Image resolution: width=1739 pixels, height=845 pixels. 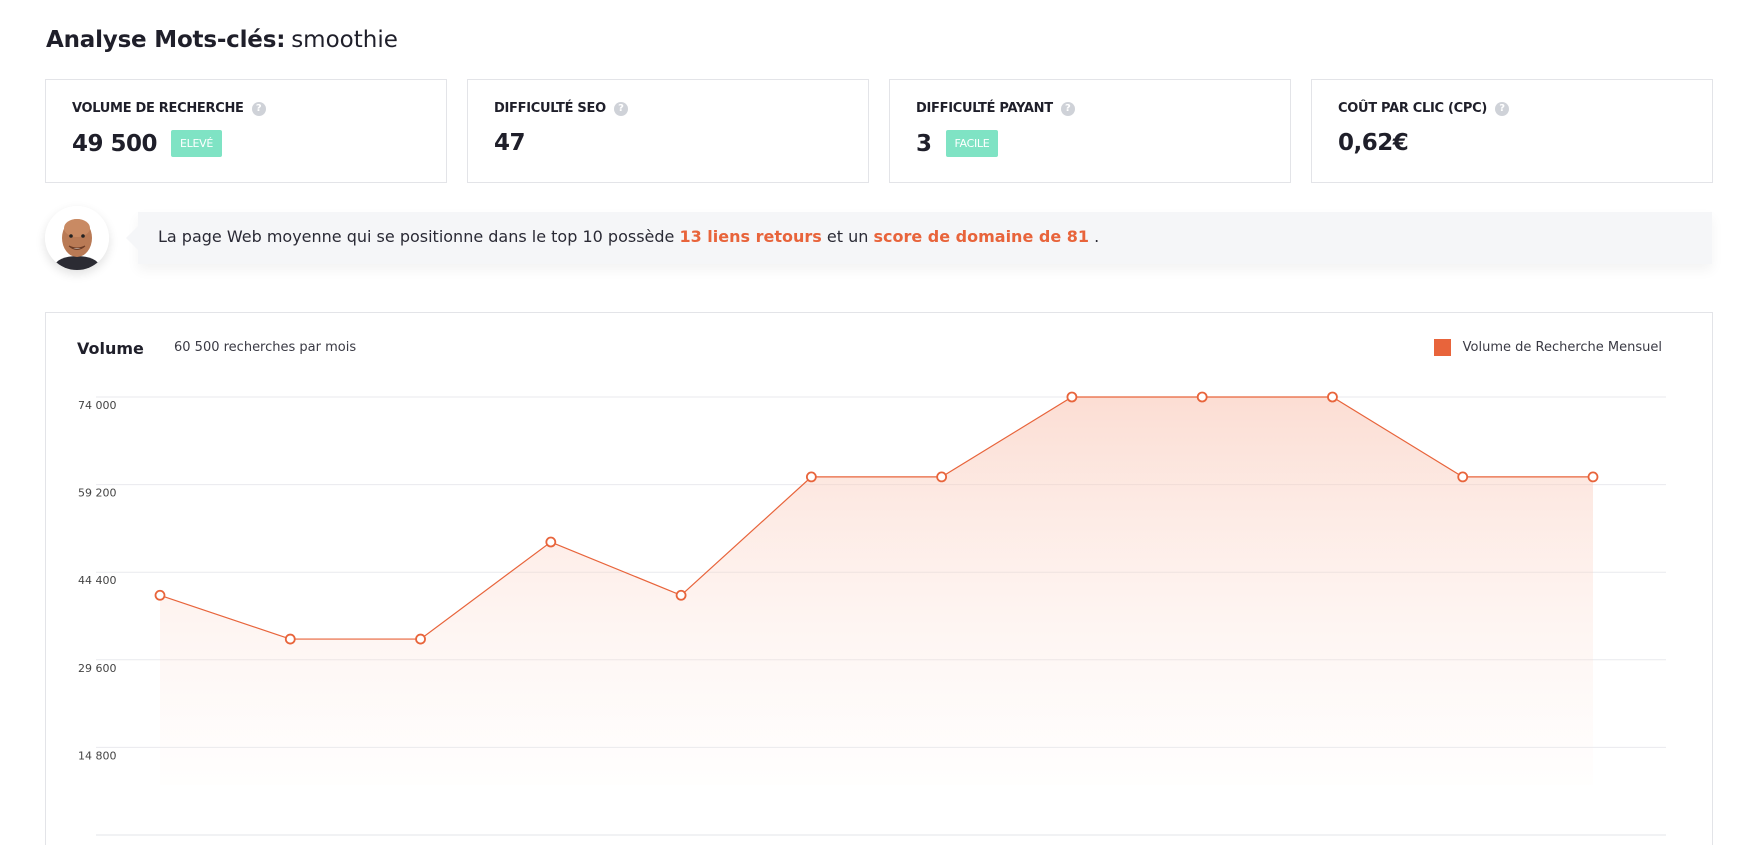 What do you see at coordinates (1412, 108) in the screenshot?
I see `metric-label: COÛT PAR CLIC (CPC)` at bounding box center [1412, 108].